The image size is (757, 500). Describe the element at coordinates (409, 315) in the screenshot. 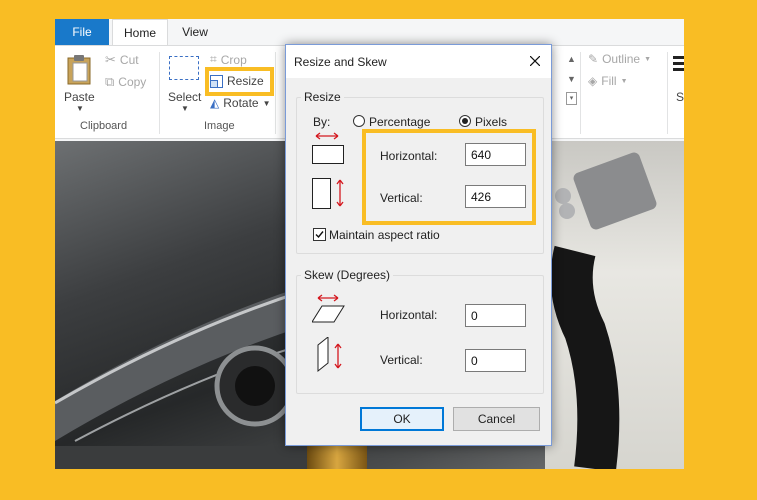

I see `skew-horizontal-label: Horizontal:` at that location.